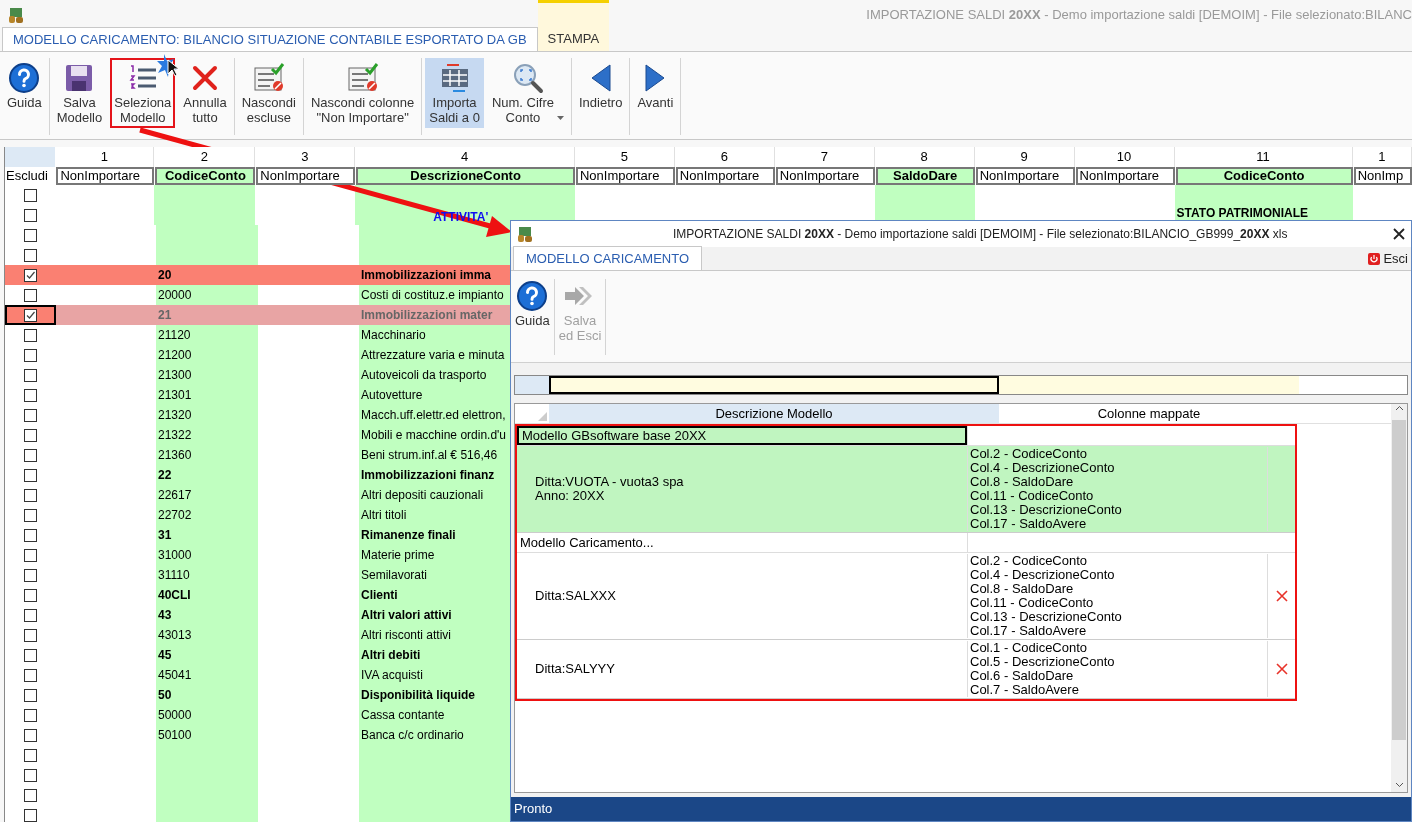  What do you see at coordinates (527, 93) in the screenshot?
I see `toolbar-button: Num. Cifre Conto` at bounding box center [527, 93].